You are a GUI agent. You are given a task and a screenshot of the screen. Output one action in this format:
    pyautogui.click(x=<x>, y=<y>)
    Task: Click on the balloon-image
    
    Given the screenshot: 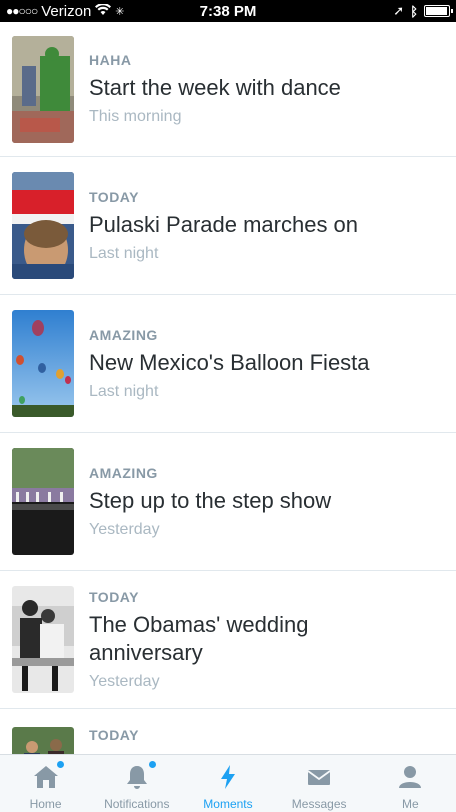 What is the action you would take?
    pyautogui.click(x=43, y=363)
    